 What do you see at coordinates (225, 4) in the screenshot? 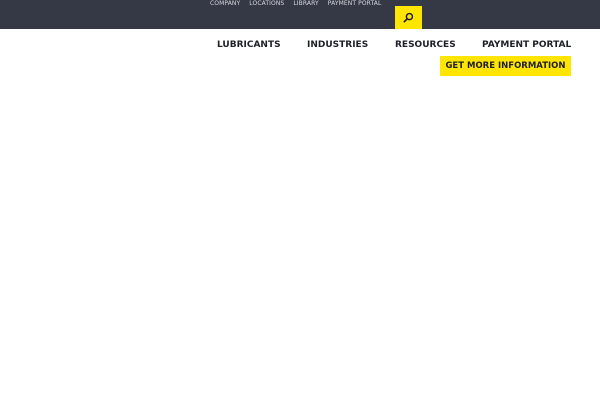
I see `utility-link-company: COMPANY` at bounding box center [225, 4].